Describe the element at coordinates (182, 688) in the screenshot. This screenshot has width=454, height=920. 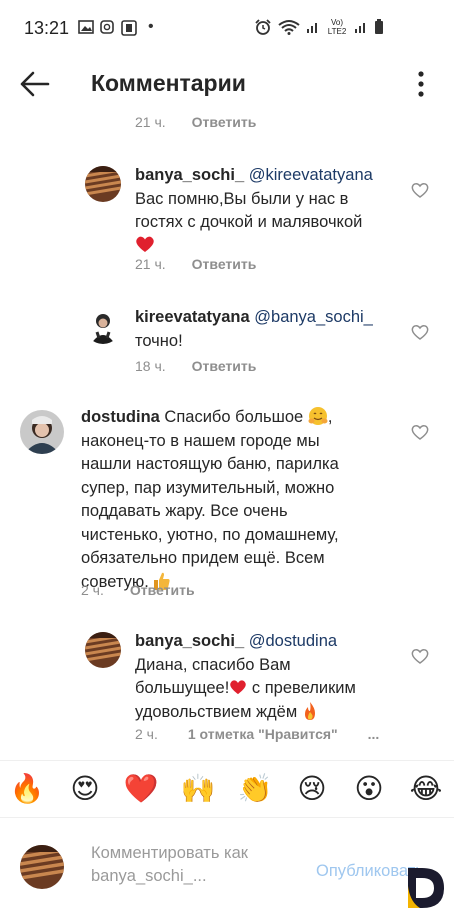
I see `comment-line: большущее!` at that location.